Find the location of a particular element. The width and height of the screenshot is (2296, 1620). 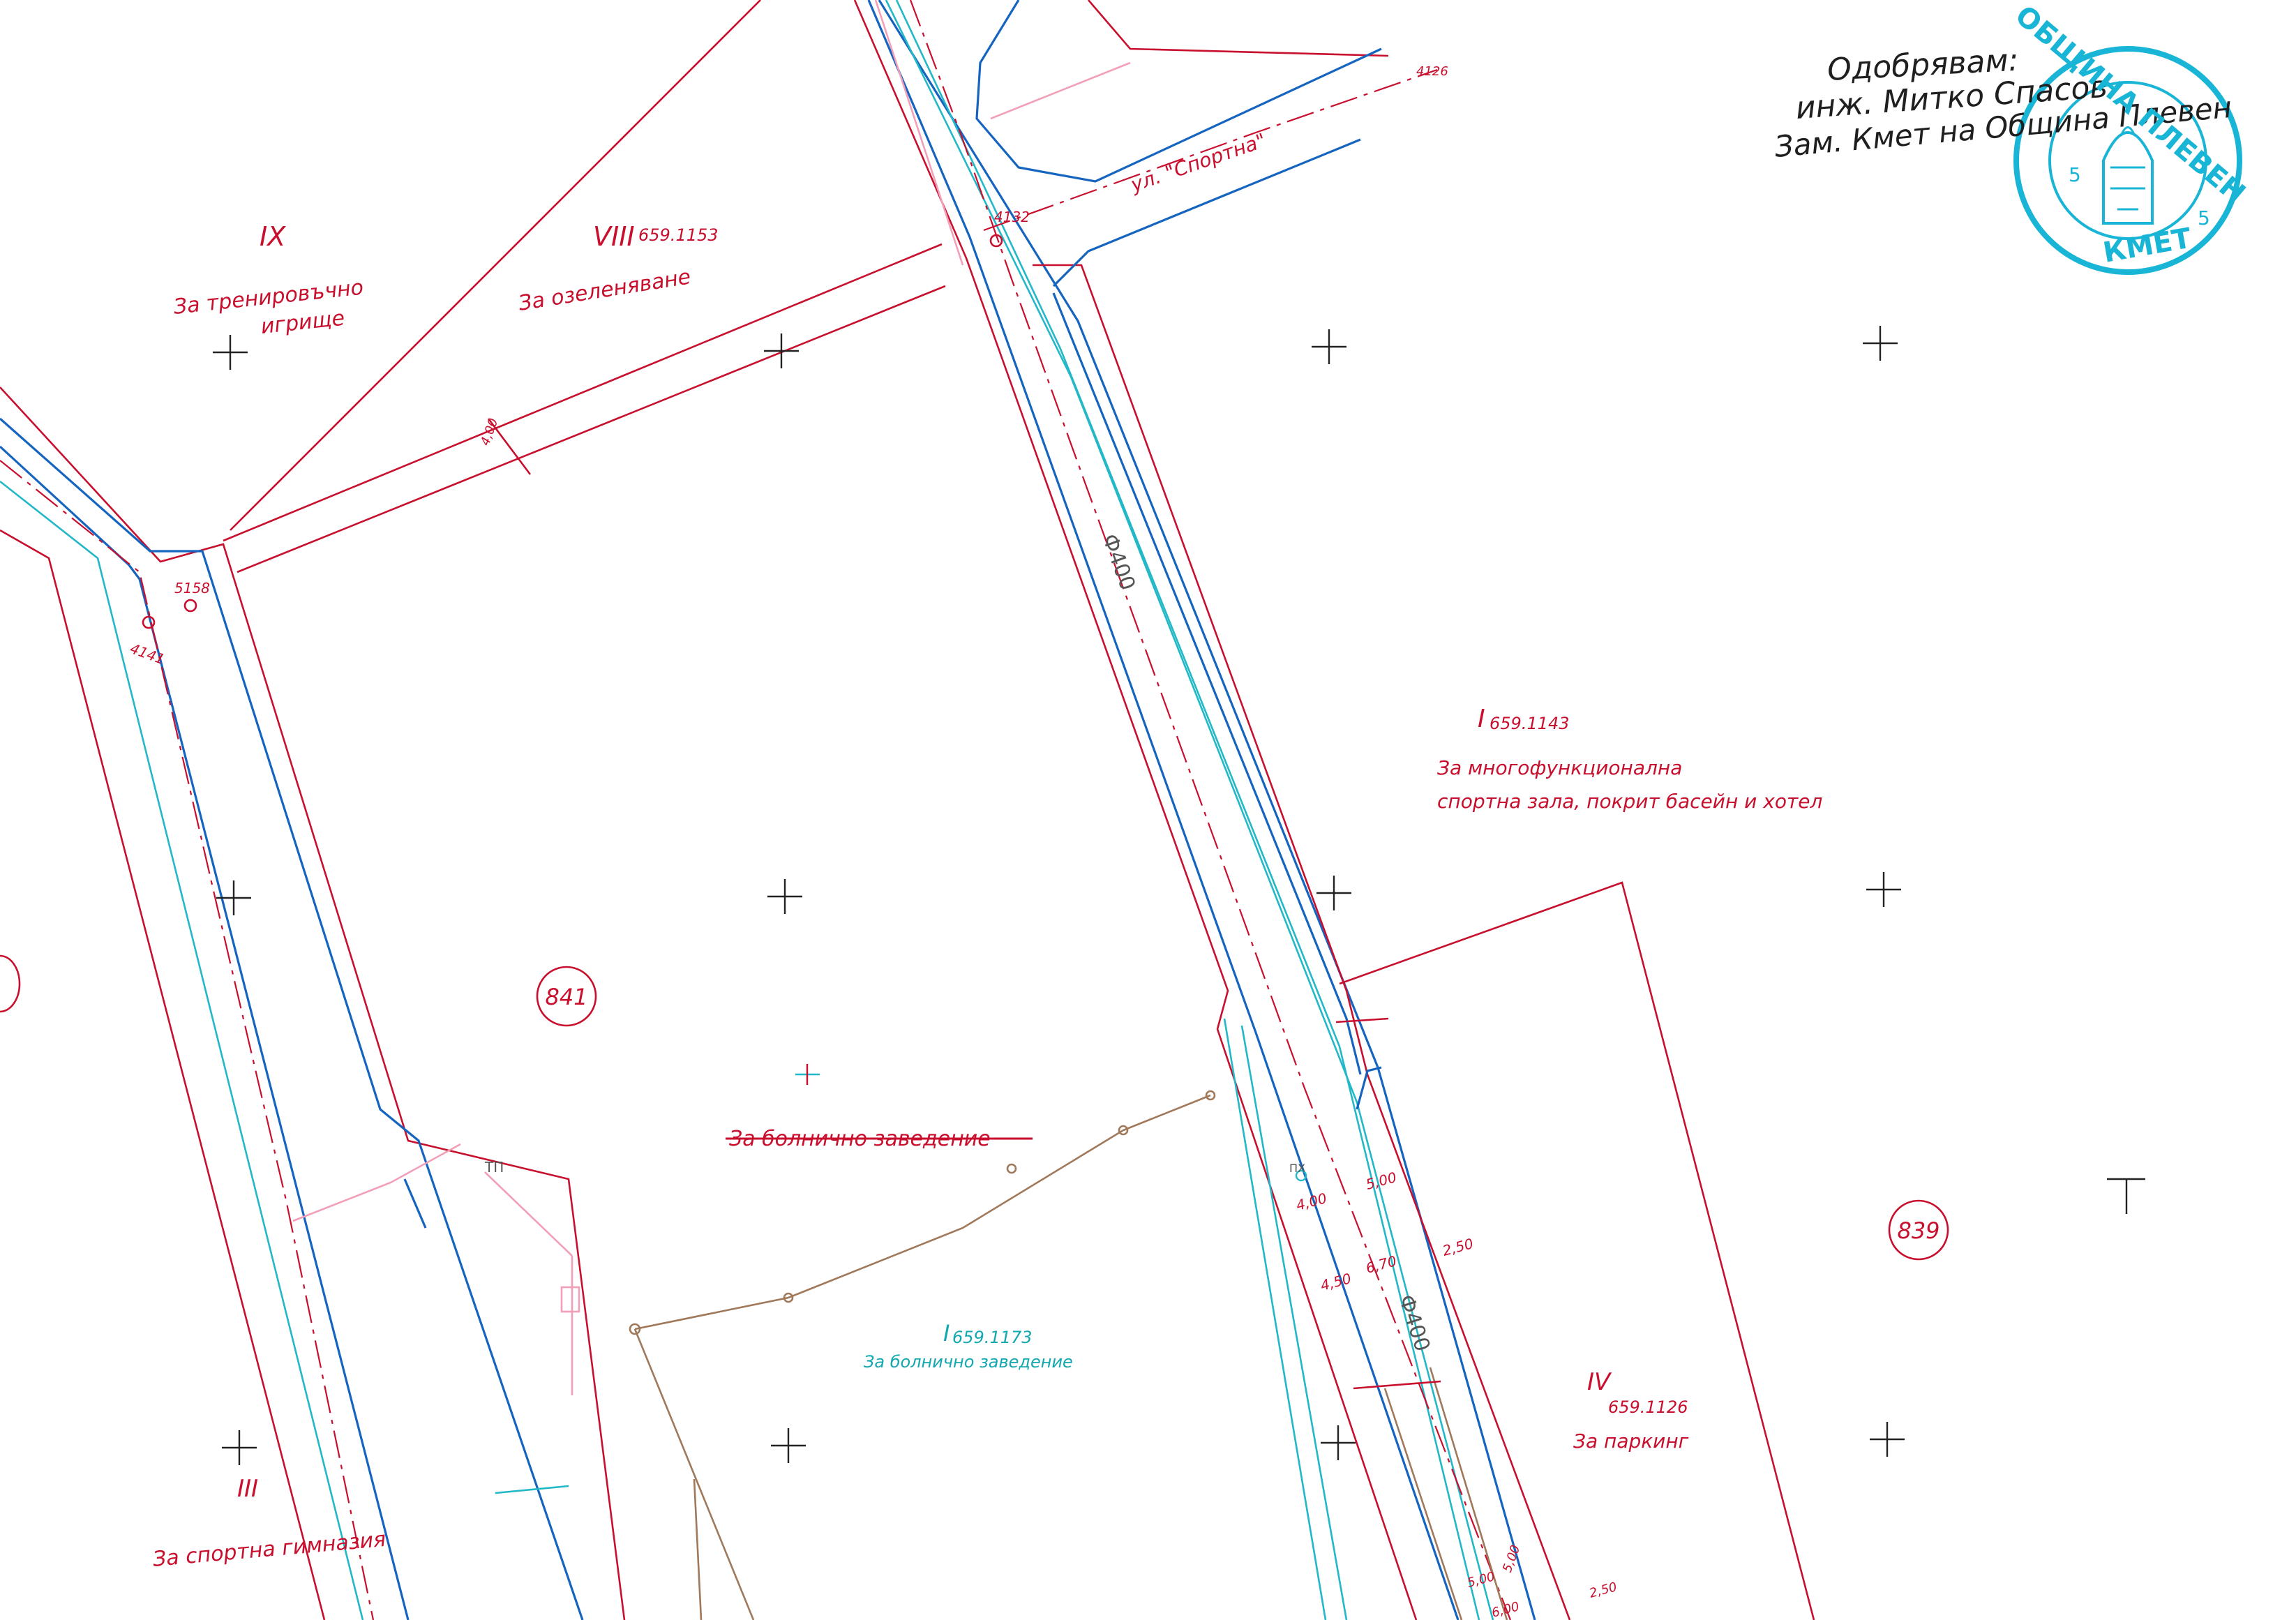

parcel-iv-number: IV is located at coordinates (1599, 1382).